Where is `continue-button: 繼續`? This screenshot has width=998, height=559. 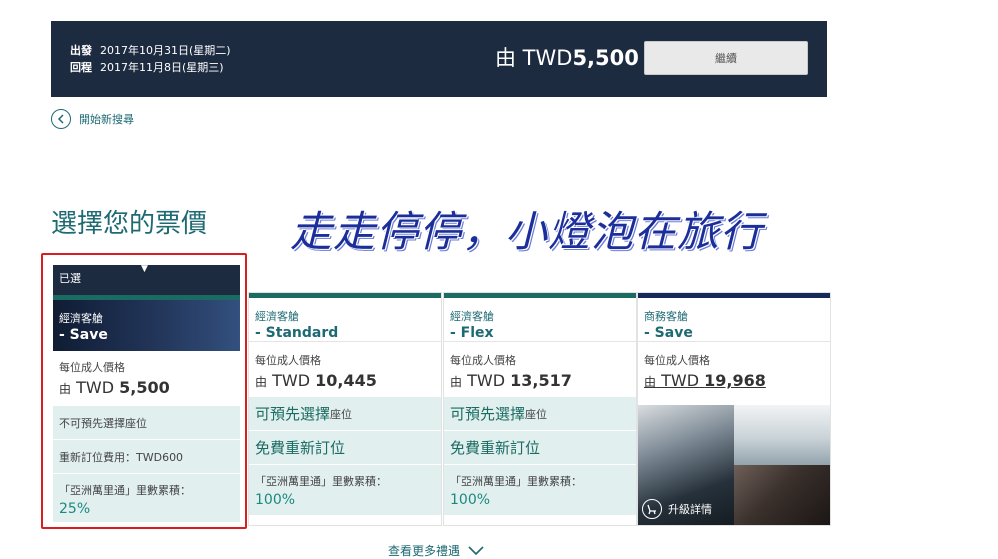 continue-button: 繼續 is located at coordinates (726, 58).